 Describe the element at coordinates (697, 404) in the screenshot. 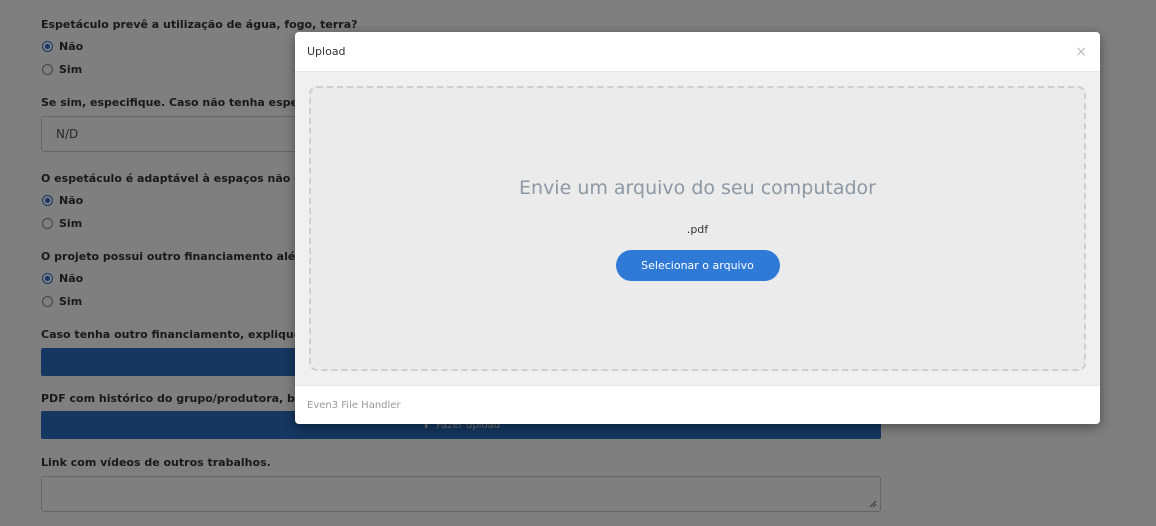

I see `modal-footer: Even3 File Handler` at that location.